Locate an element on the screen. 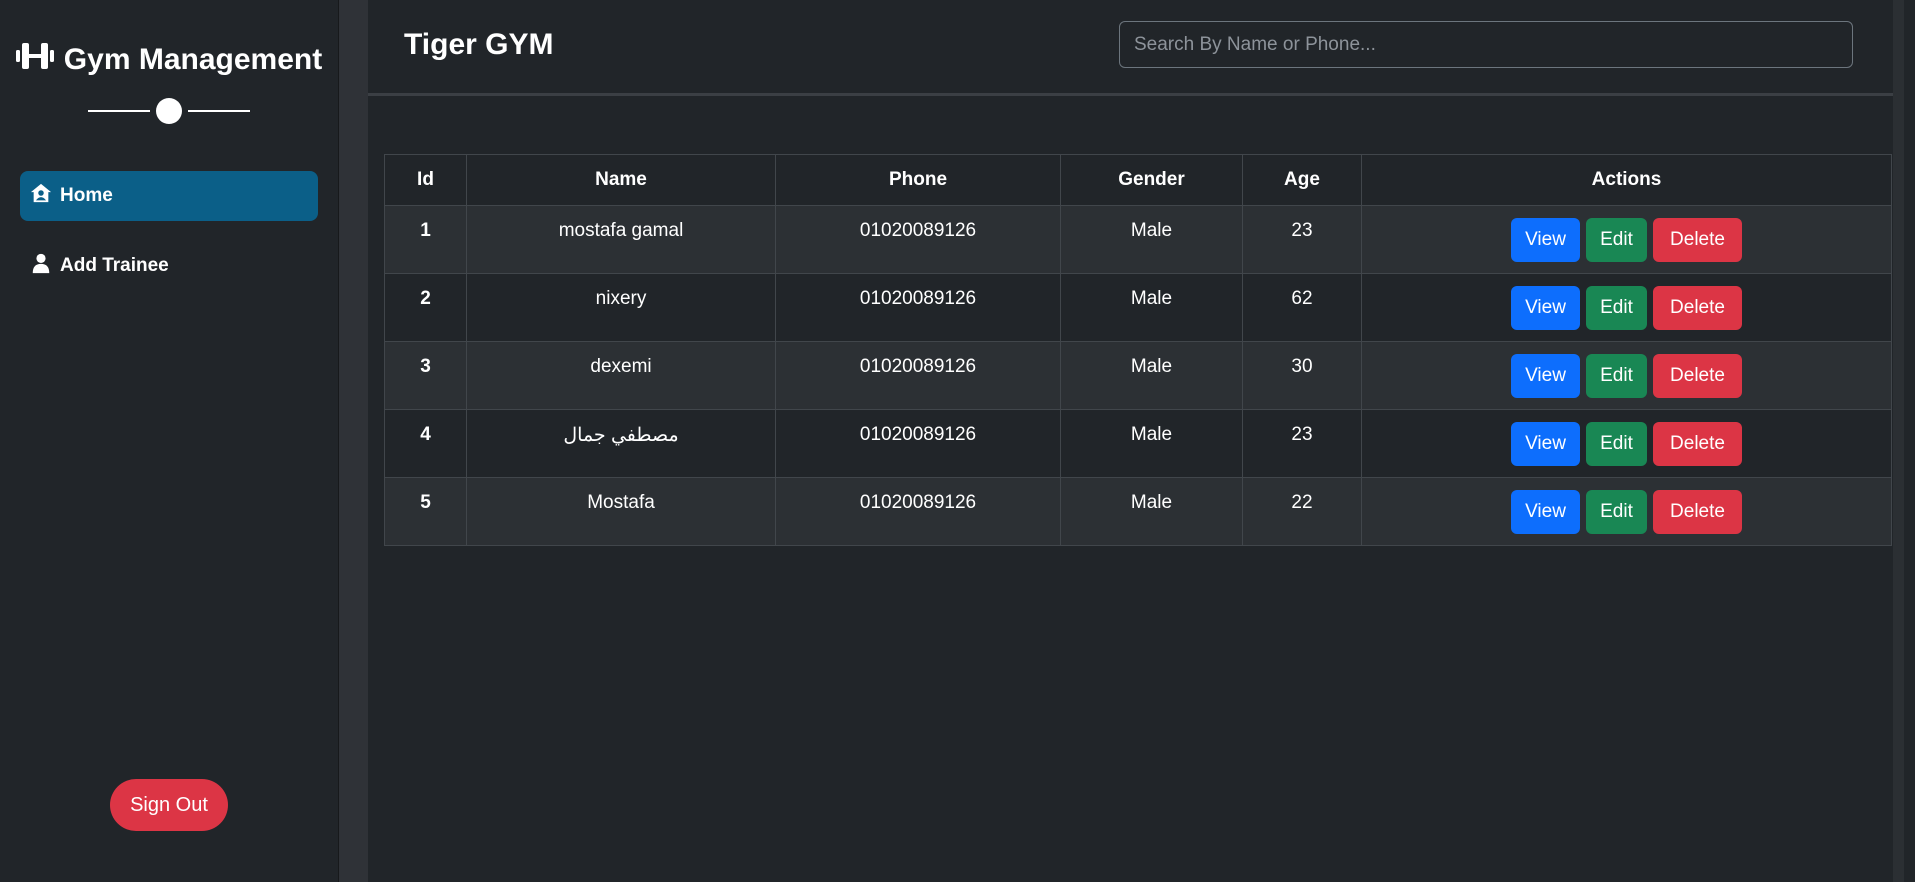 This screenshot has width=1915, height=882. cell-age: 30 is located at coordinates (1302, 375).